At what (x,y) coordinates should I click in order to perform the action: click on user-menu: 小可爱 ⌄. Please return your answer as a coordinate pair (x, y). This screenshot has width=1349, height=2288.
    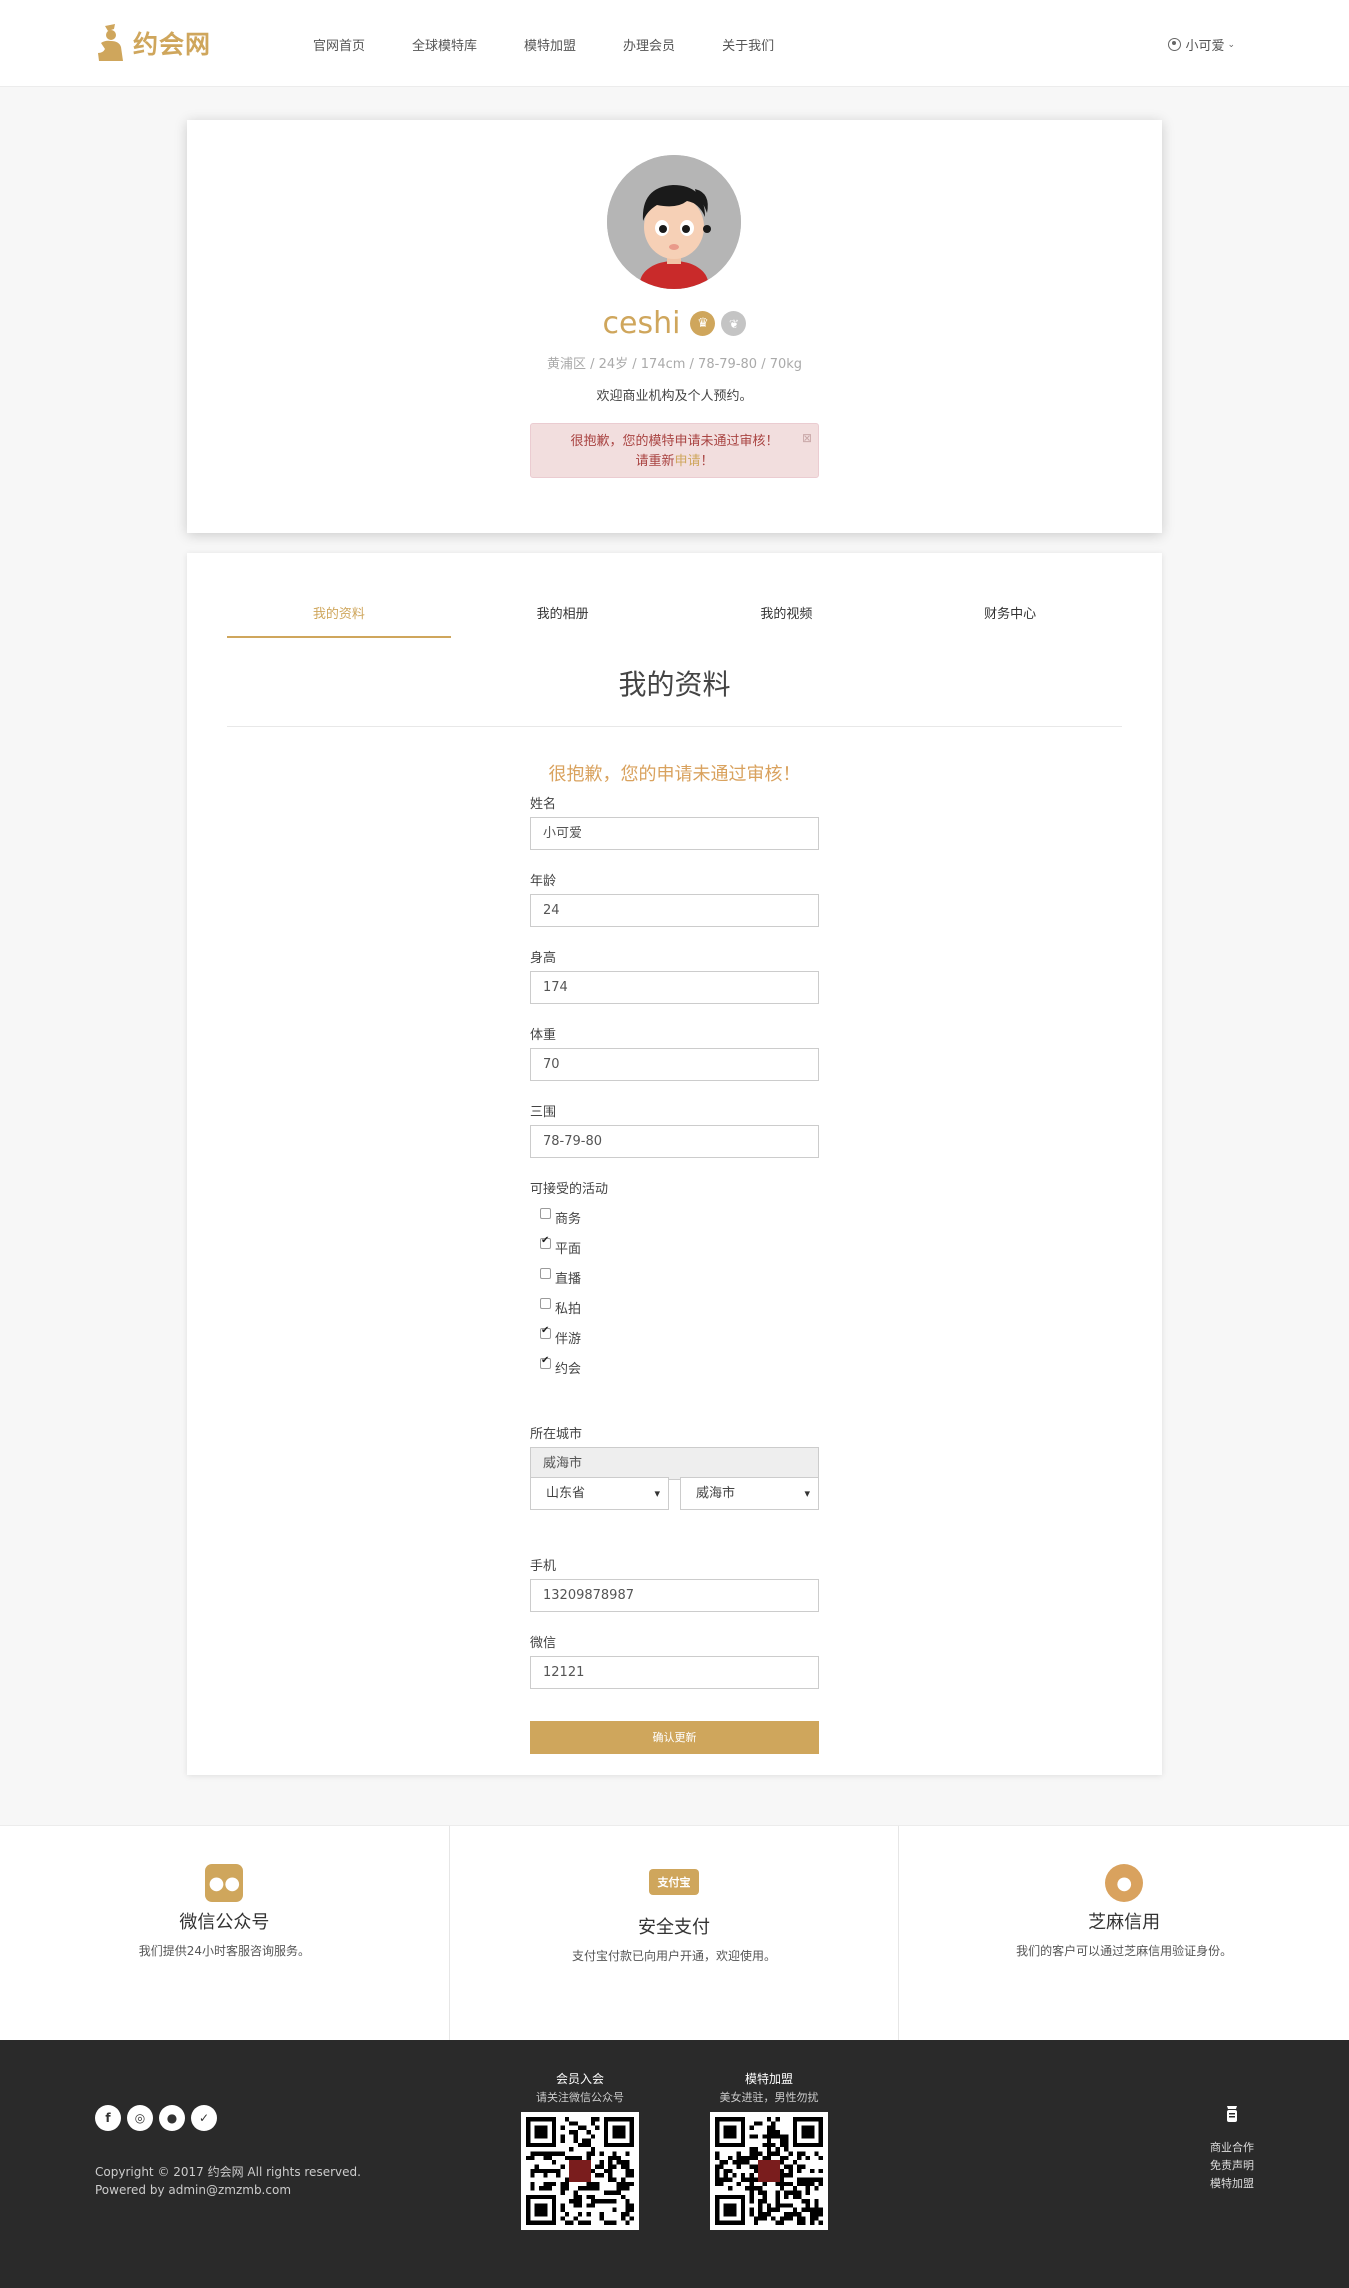
    Looking at the image, I should click on (1201, 44).